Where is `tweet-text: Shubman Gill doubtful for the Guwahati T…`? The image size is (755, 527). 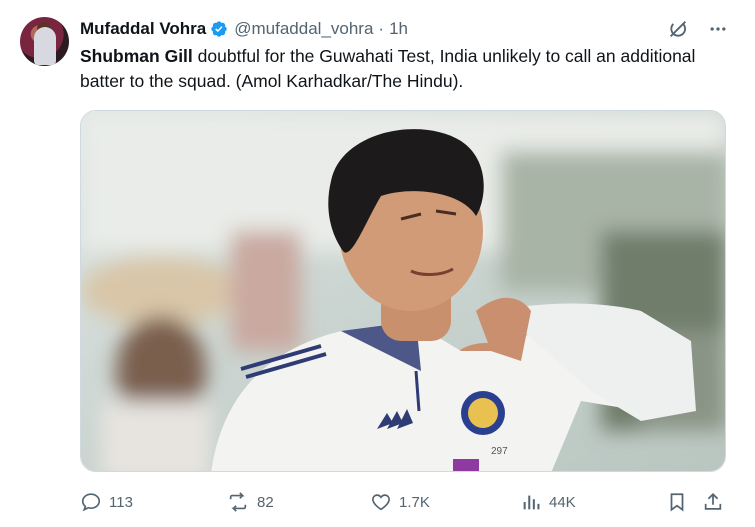 tweet-text: Shubman Gill doubtful for the Guwahati T… is located at coordinates (400, 69).